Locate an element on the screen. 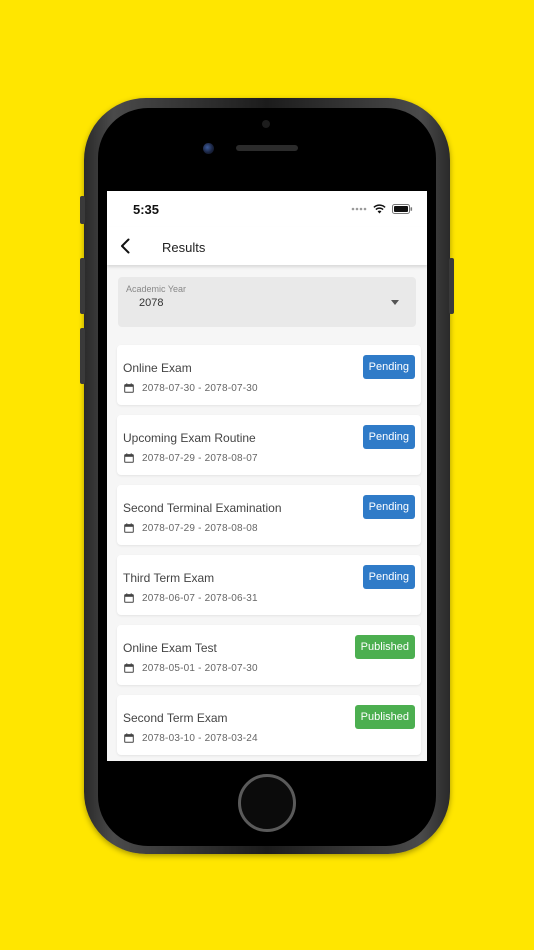 The image size is (534, 950). status-bar: 5:35 is located at coordinates (267, 209).